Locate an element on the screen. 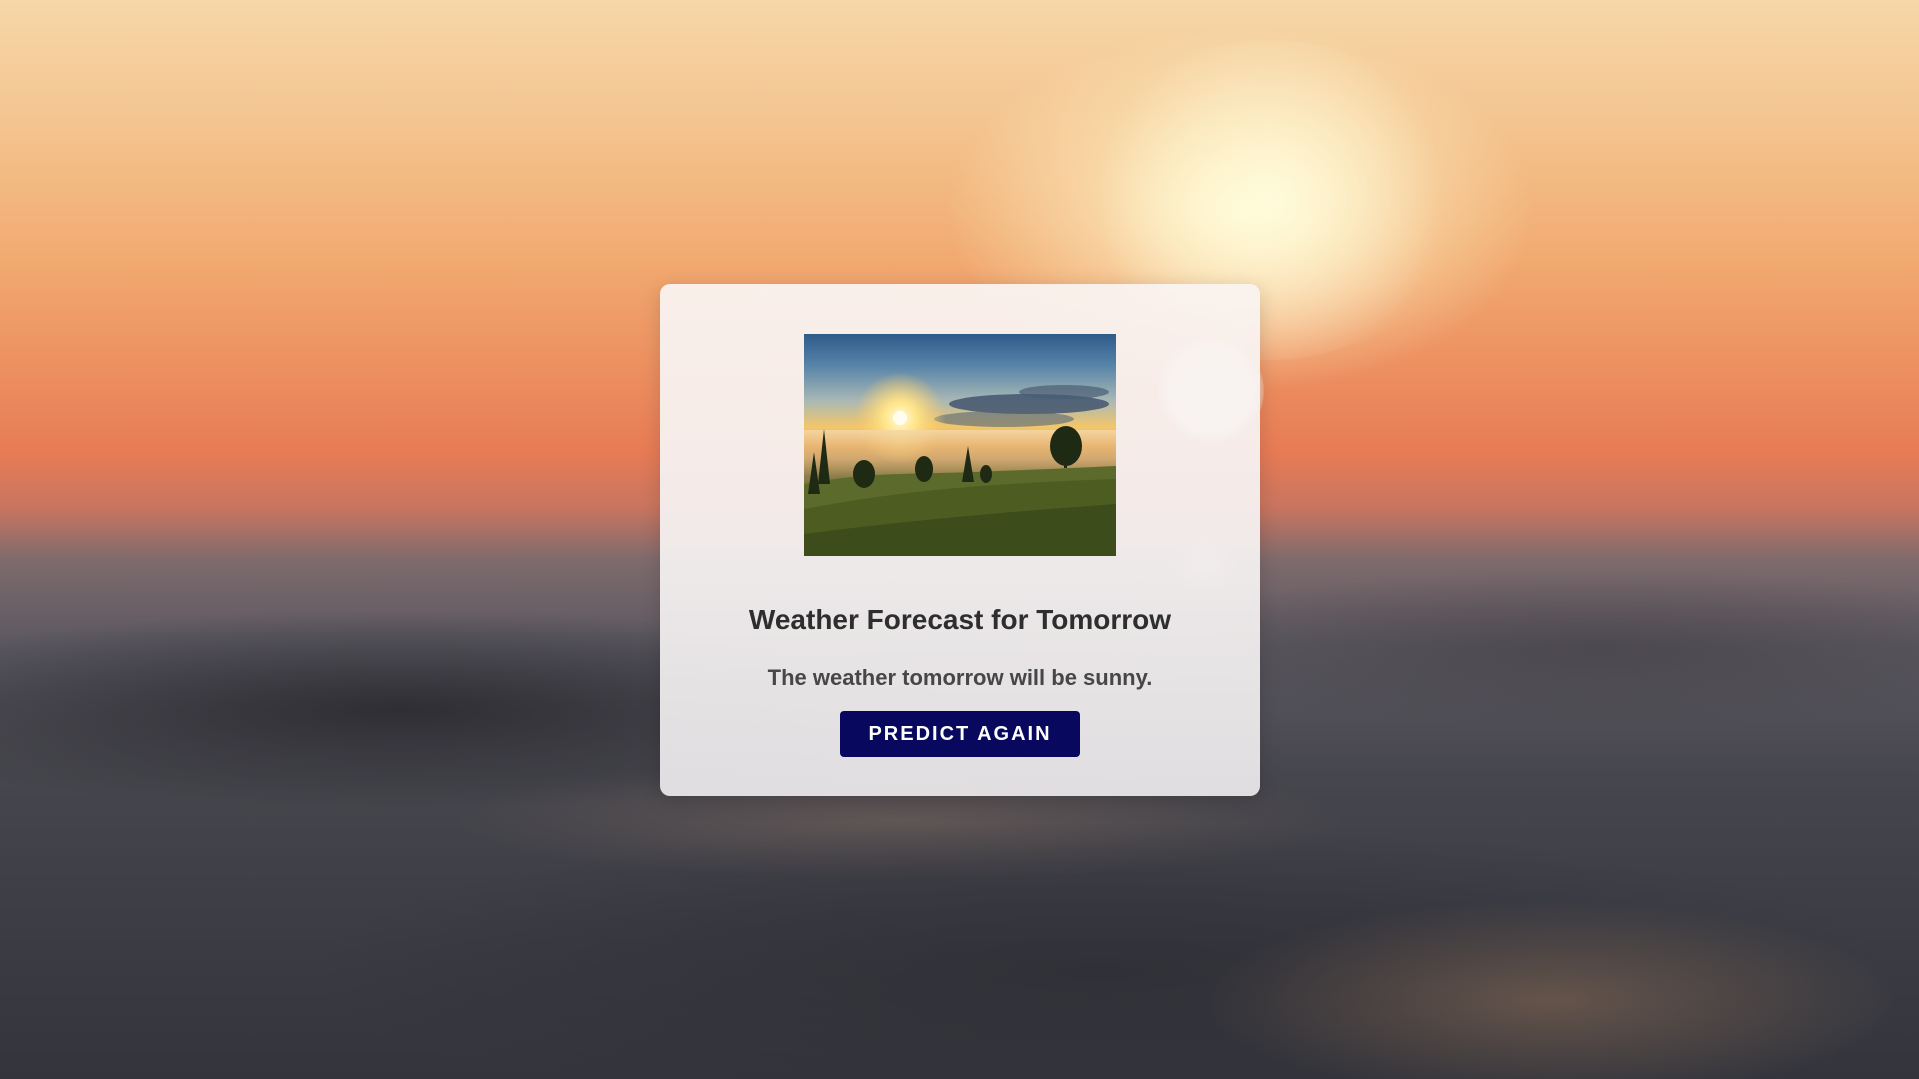 The width and height of the screenshot is (1919, 1079). forecast-photo is located at coordinates (960, 445).